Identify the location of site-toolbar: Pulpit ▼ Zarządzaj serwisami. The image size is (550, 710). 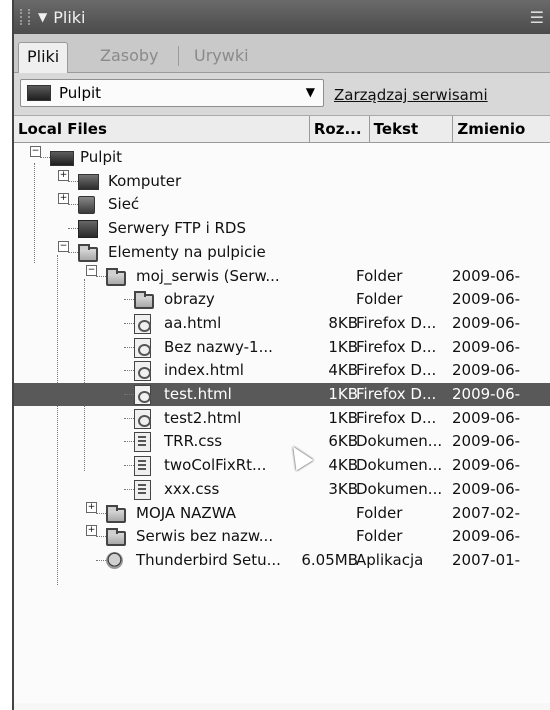
(282, 94).